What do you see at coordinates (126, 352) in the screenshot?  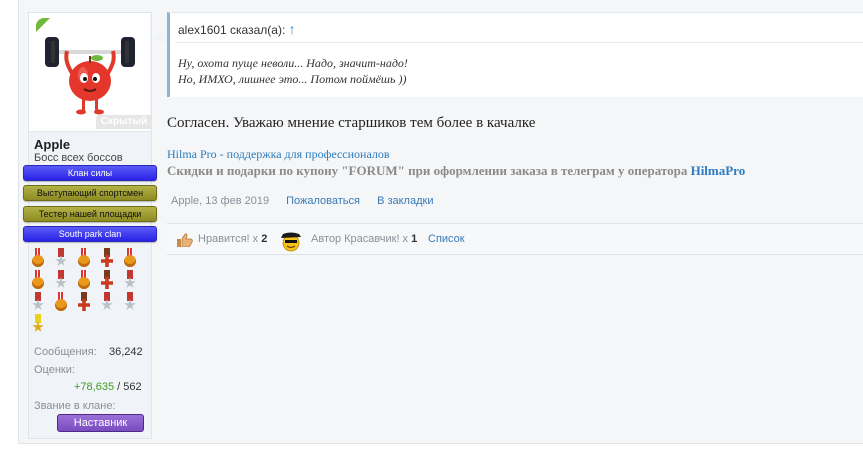 I see `messages-value: 36,242` at bounding box center [126, 352].